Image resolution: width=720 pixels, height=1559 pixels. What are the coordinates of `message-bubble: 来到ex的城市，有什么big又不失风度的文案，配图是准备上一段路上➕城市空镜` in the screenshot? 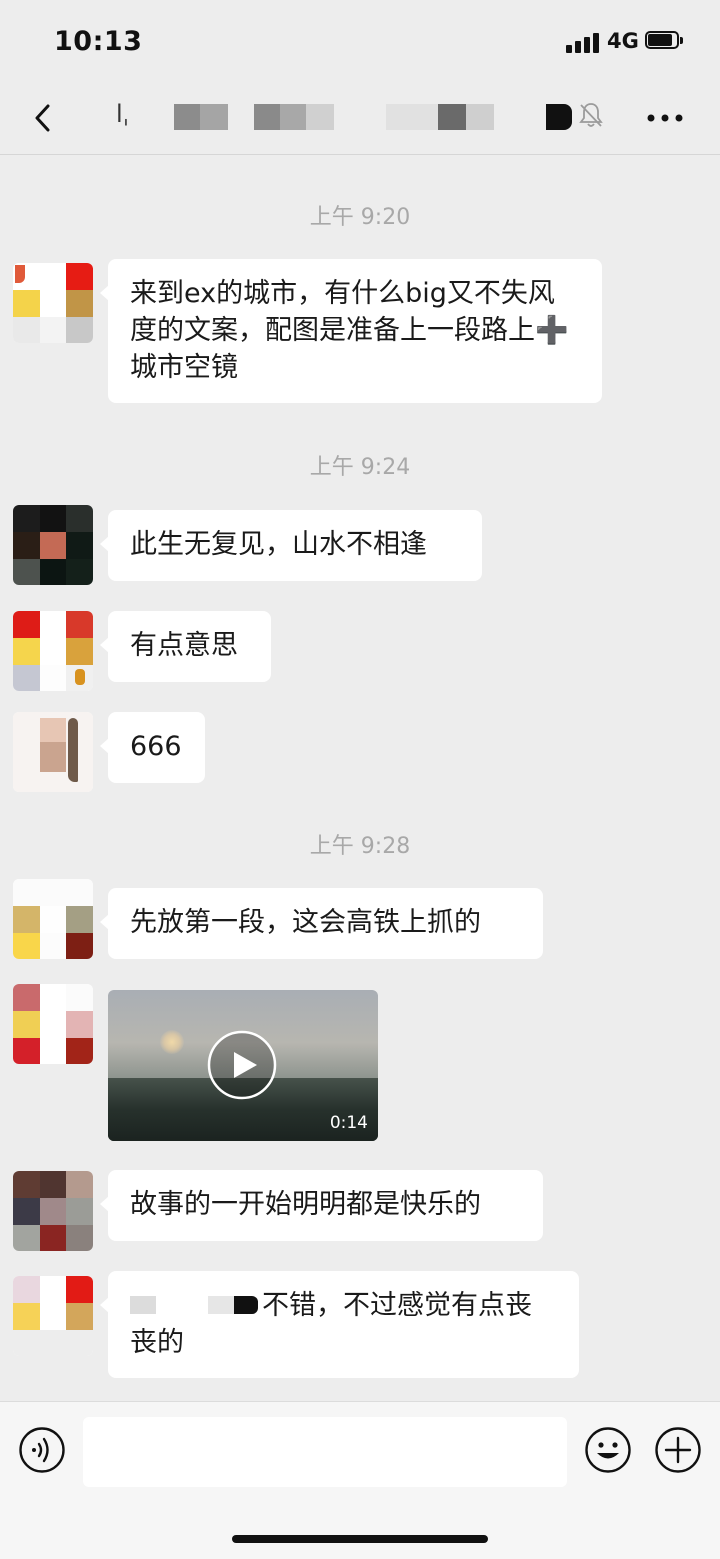 It's located at (351, 331).